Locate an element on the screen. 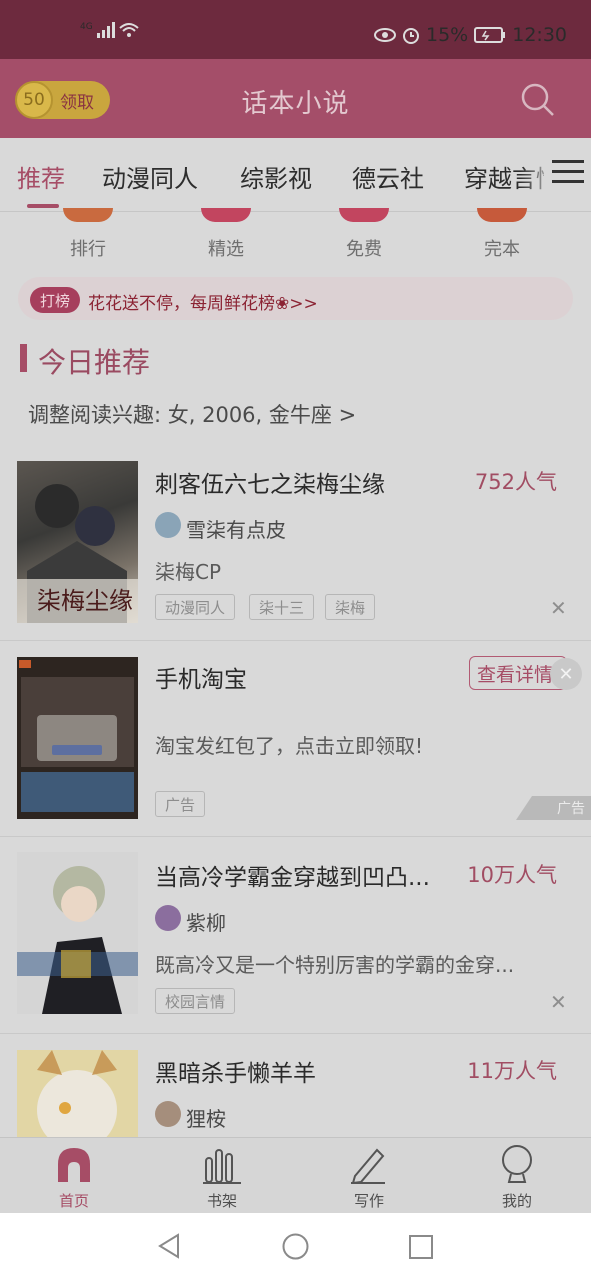 Image resolution: width=591 pixels, height=1280 pixels. battery-percent: 15% is located at coordinates (447, 35).